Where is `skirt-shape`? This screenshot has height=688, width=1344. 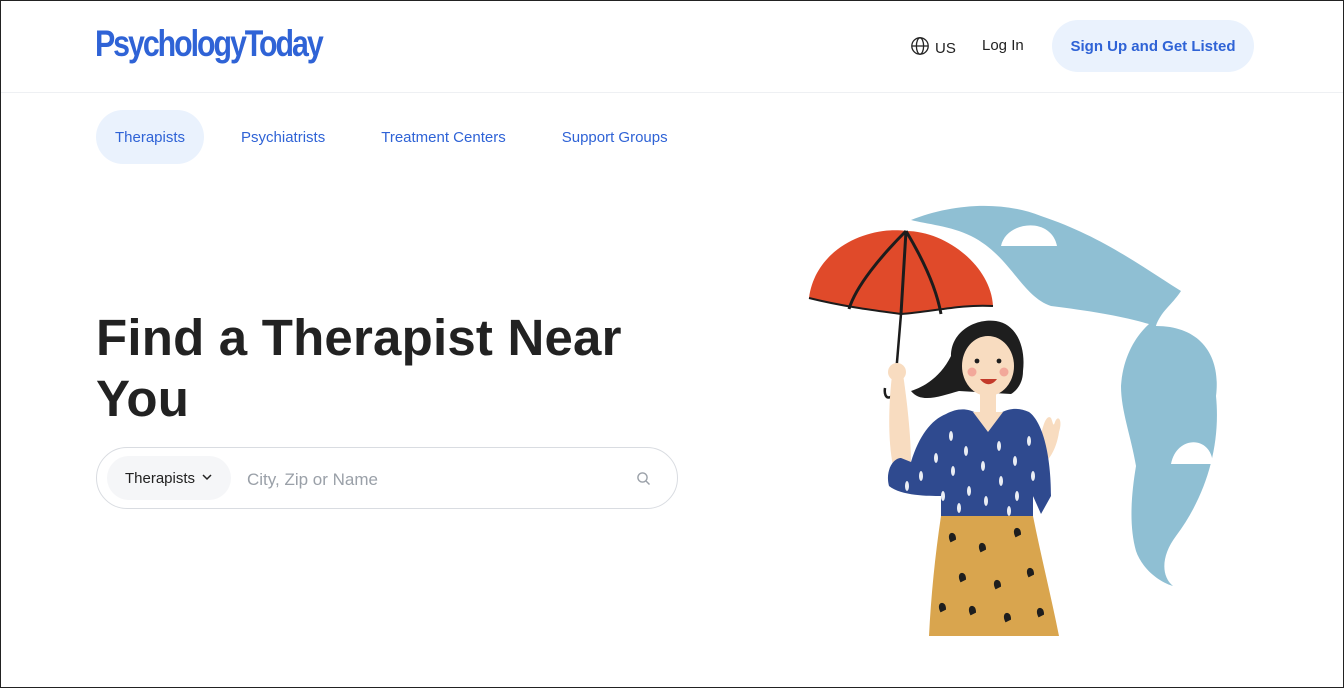 skirt-shape is located at coordinates (994, 576).